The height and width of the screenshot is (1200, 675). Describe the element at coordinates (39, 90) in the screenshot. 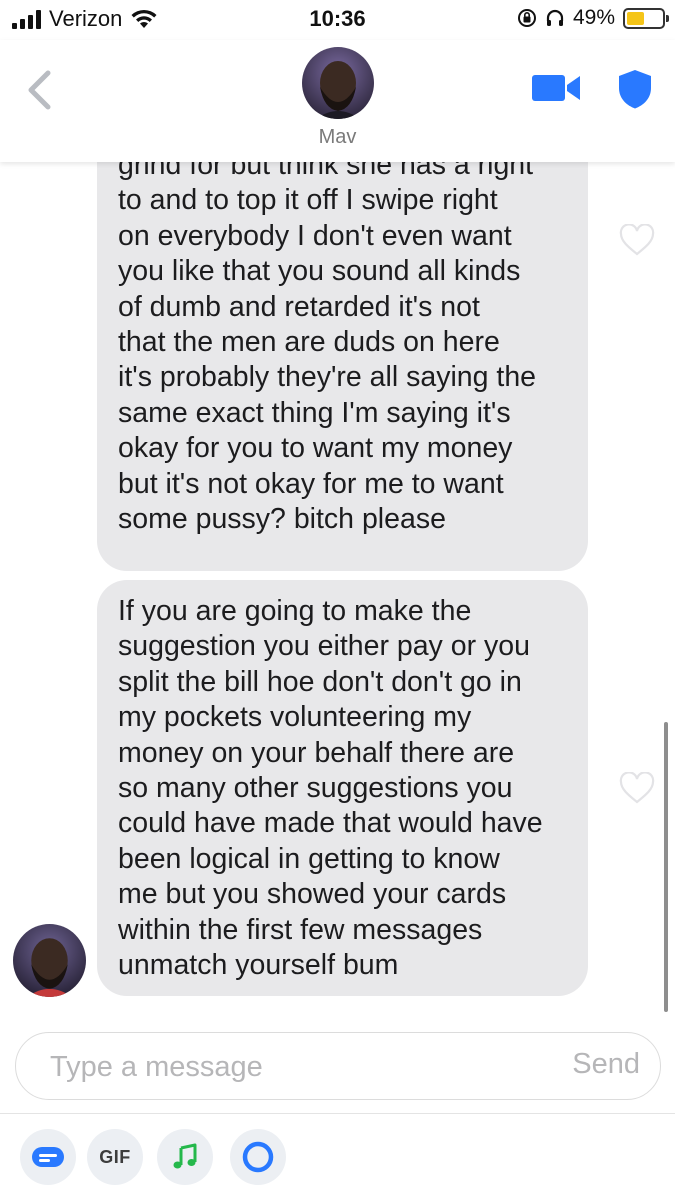

I see `back-chevron-icon` at that location.